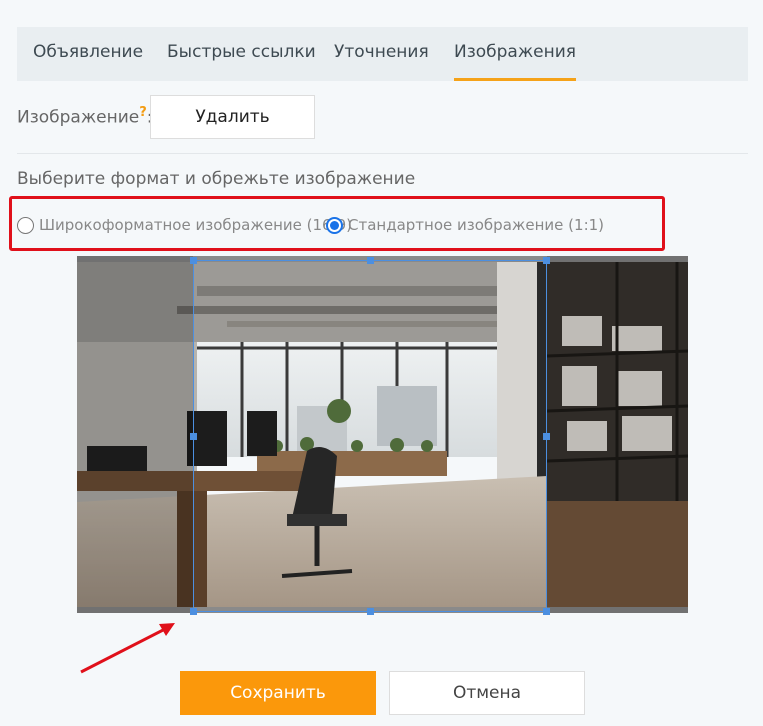 The image size is (763, 726). Describe the element at coordinates (78, 117) in the screenshot. I see `image-label-text: Изображение` at that location.